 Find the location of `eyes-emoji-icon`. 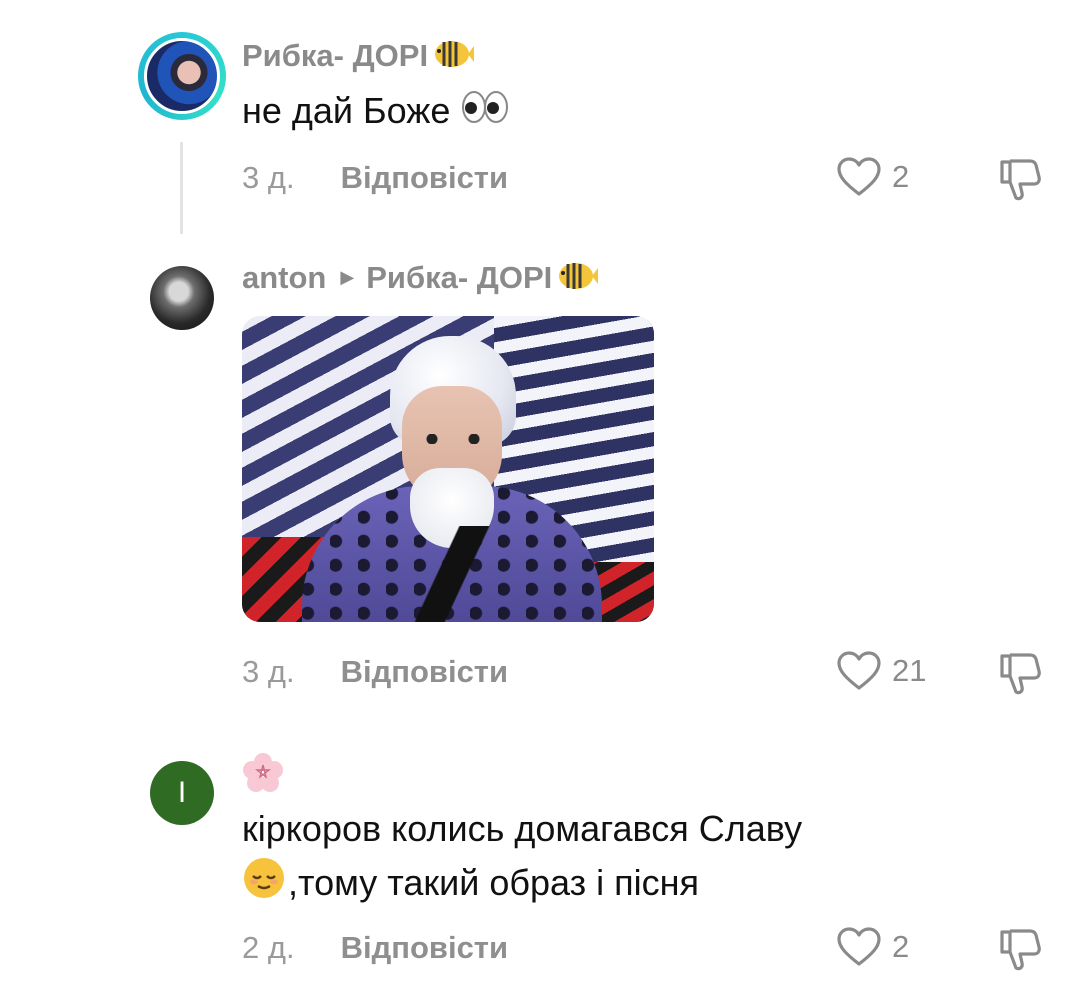

eyes-emoji-icon is located at coordinates (485, 113).